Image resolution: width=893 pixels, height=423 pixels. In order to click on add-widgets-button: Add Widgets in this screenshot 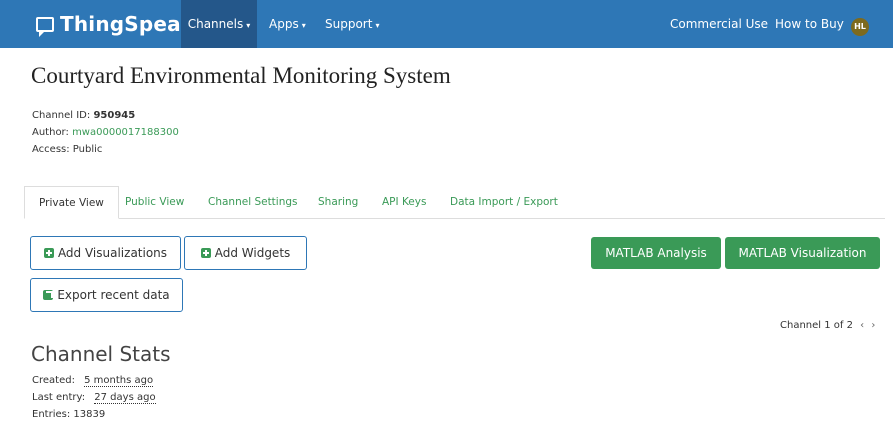, I will do `click(245, 253)`.